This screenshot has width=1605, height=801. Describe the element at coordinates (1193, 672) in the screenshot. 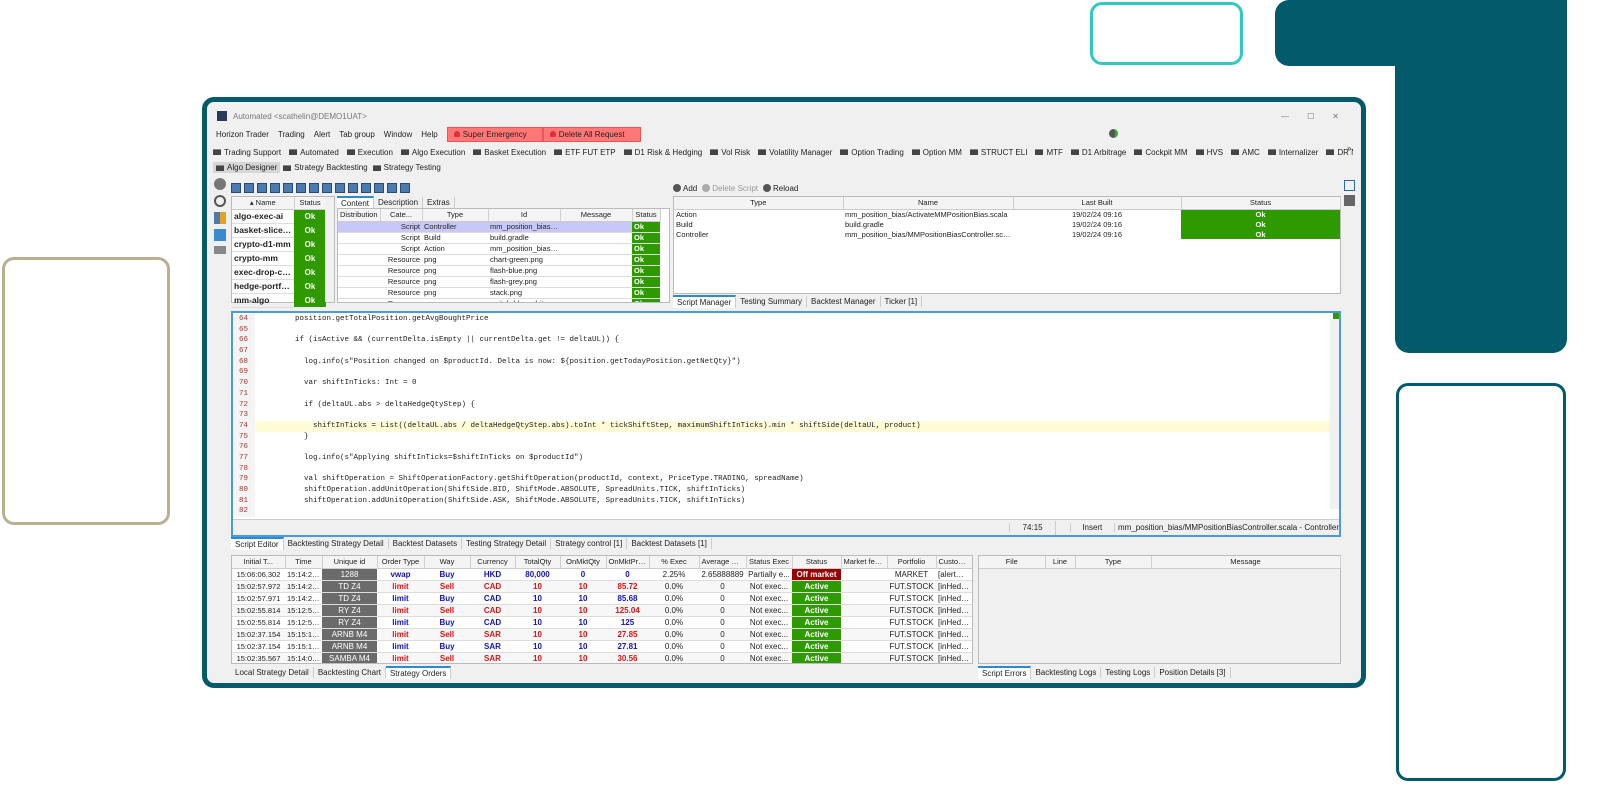

I see `tab: Position Details [3]` at that location.